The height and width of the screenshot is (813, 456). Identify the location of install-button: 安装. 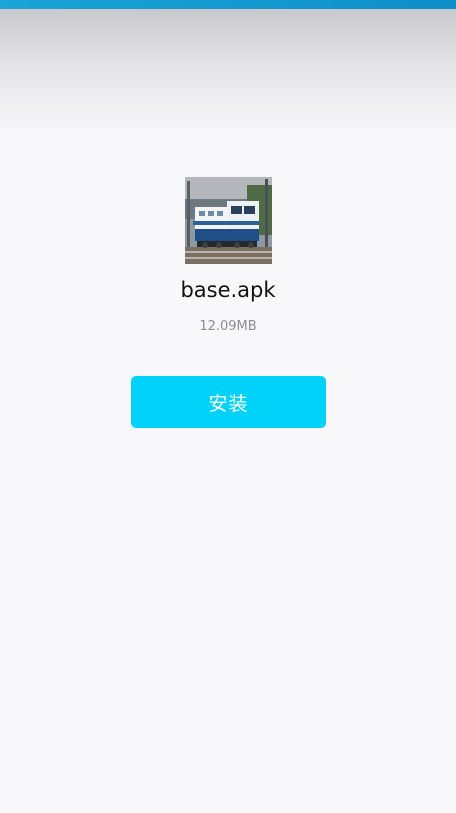
(228, 402).